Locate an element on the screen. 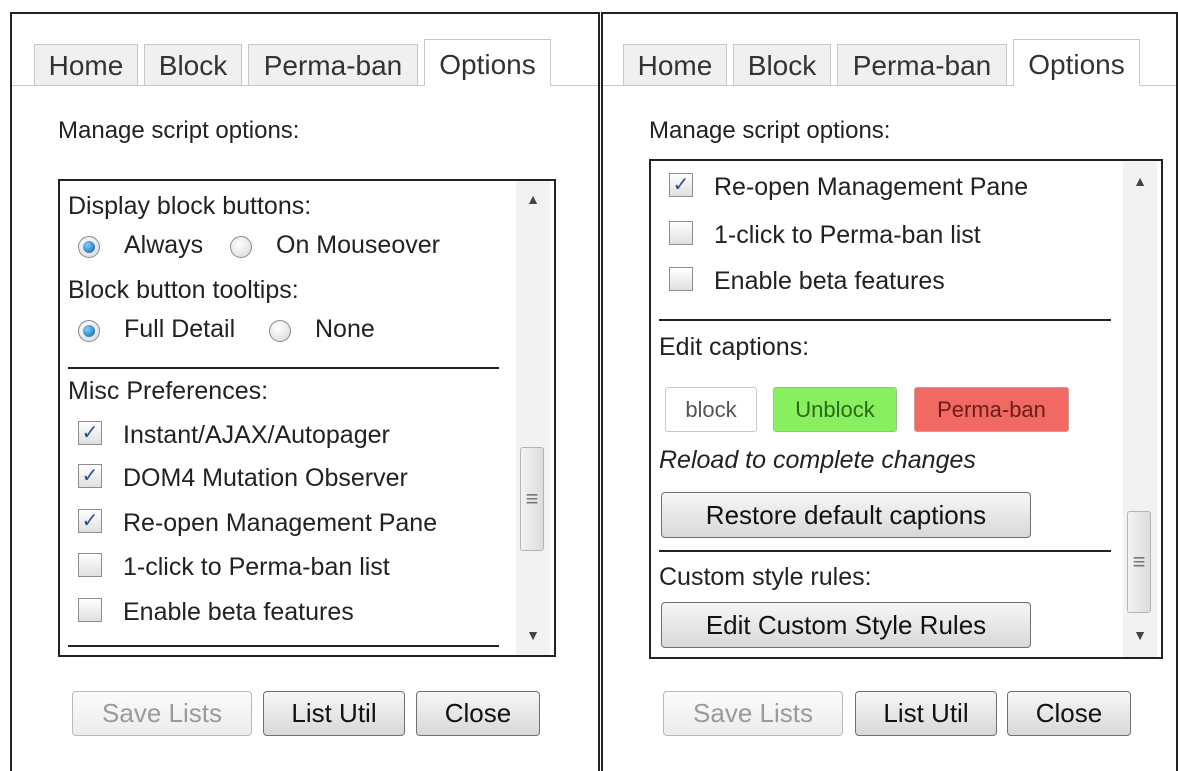 The image size is (1178, 771). caption-unblock-input: Unblock is located at coordinates (835, 409).